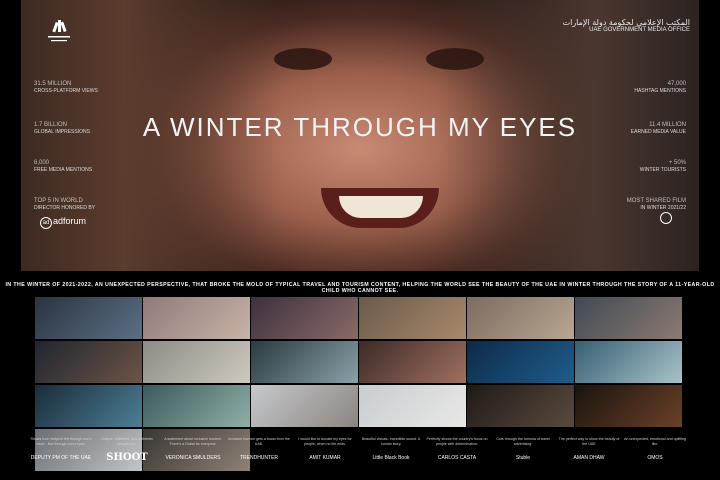 The width and height of the screenshot is (720, 480). I want to click on stat-number: 11.4 MILLION, so click(667, 125).